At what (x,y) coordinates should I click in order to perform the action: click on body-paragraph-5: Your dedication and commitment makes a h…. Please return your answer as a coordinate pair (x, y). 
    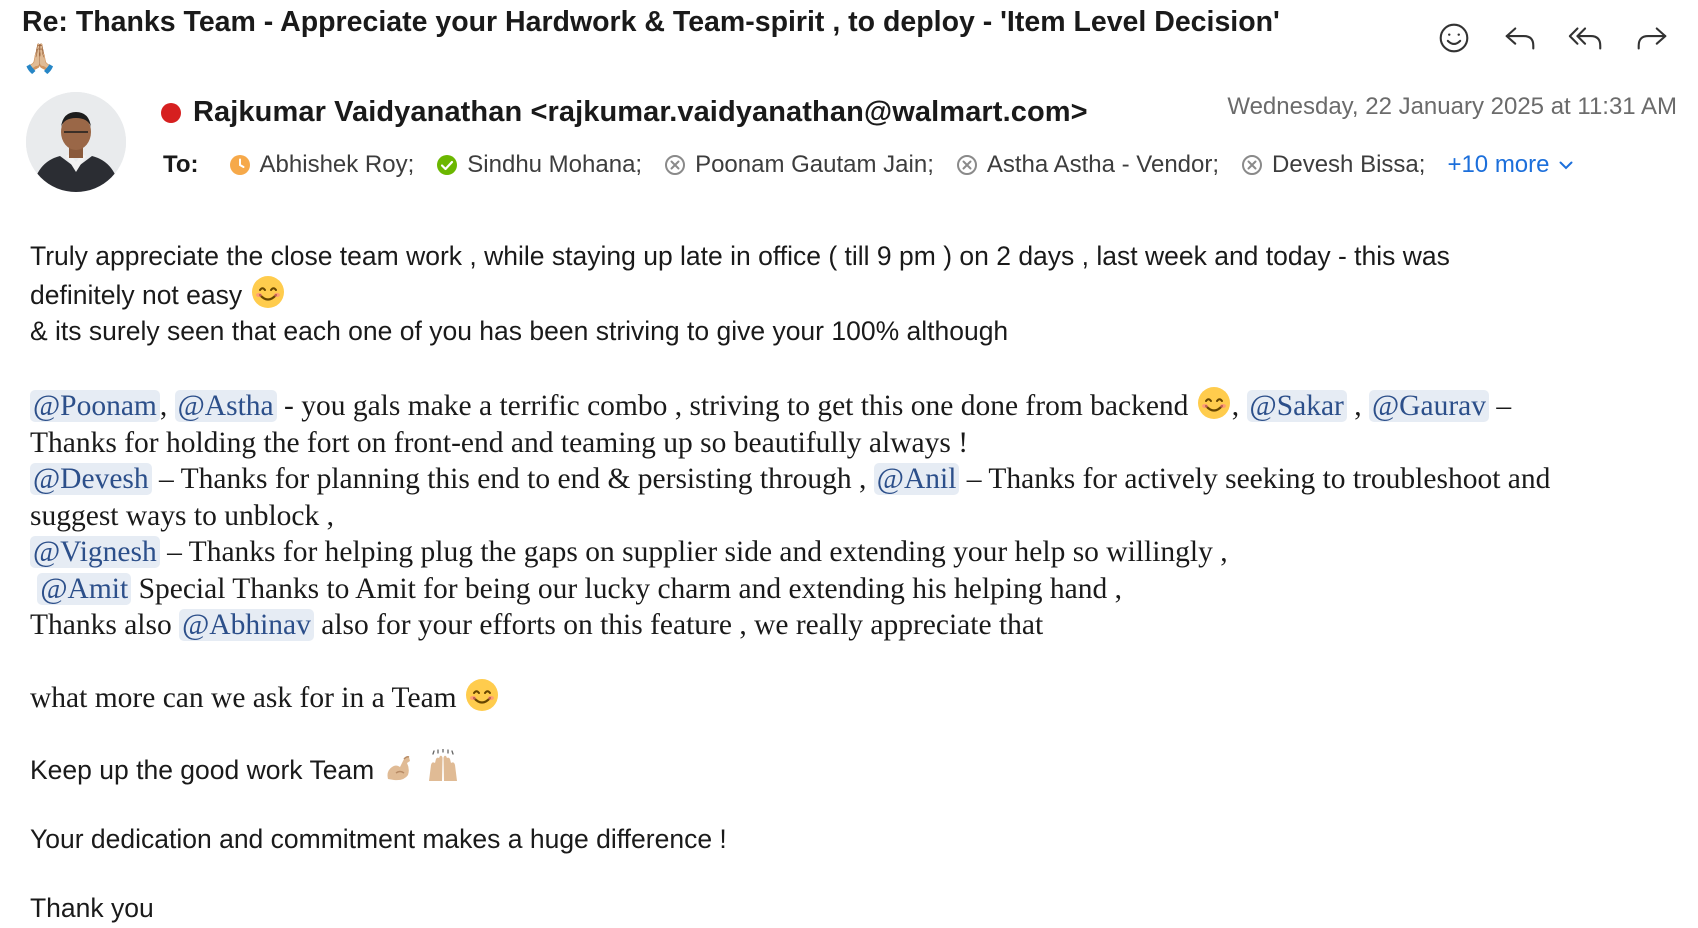
    Looking at the image, I should click on (855, 839).